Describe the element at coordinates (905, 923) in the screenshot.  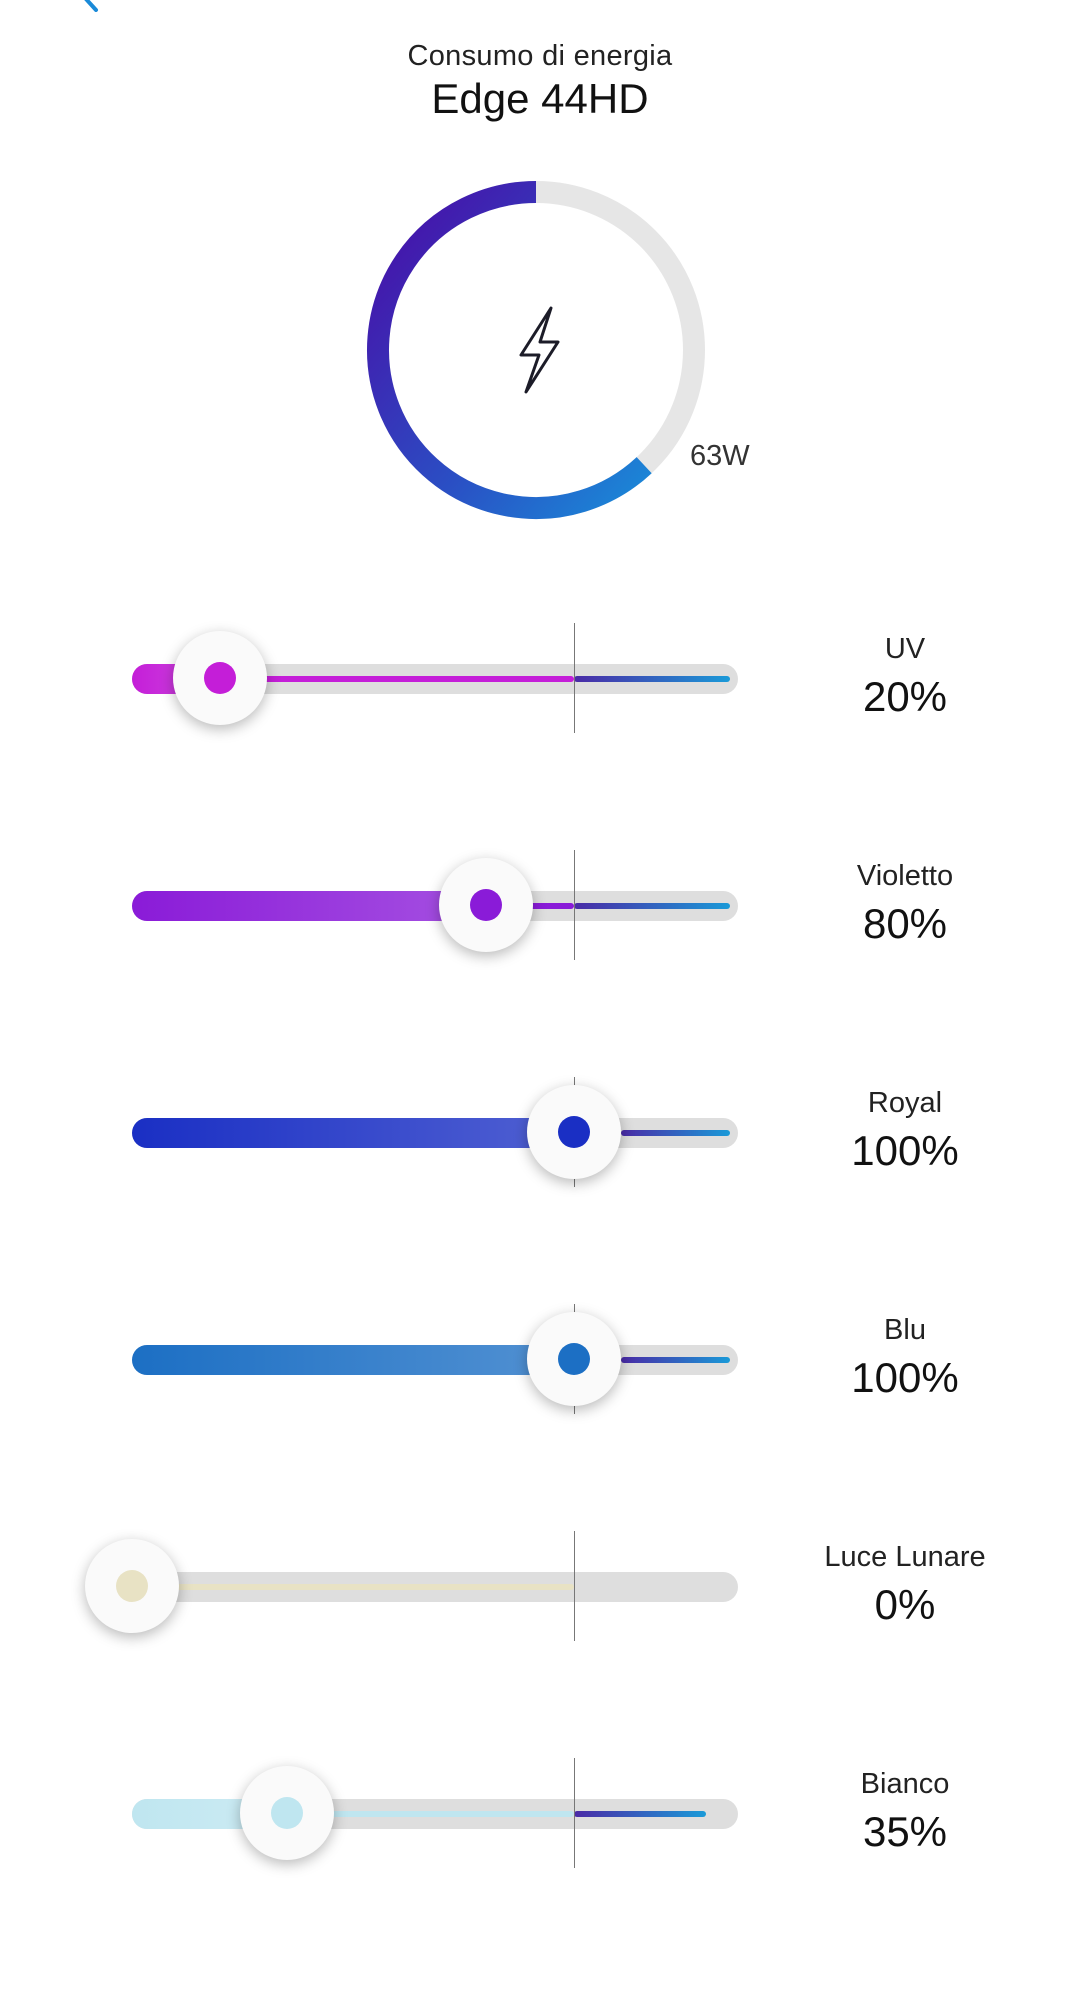
I see `channel-percent: 80%` at that location.